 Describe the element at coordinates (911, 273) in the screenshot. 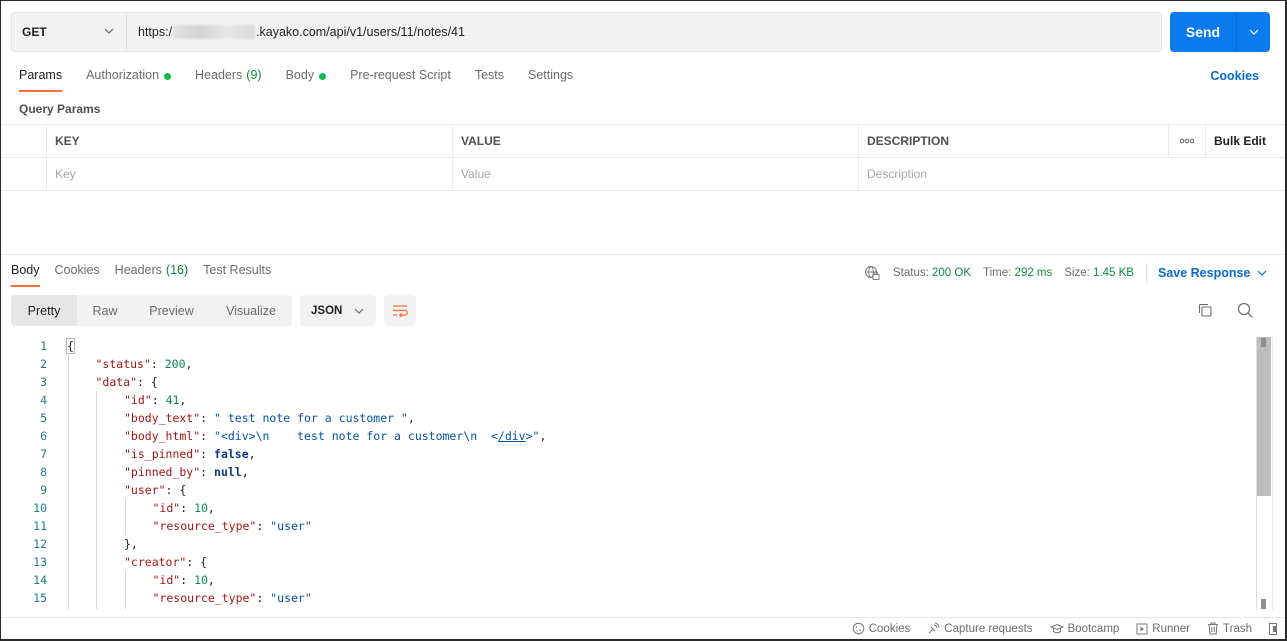

I see `status-label: Status:` at that location.